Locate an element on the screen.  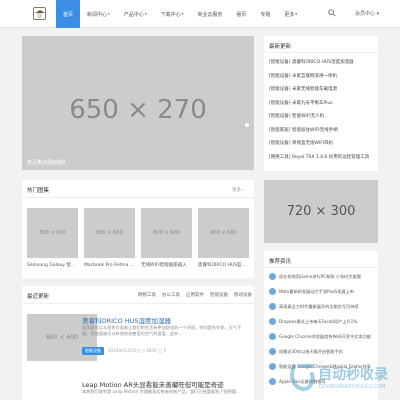
hot-gallery-title: 热门图集 is located at coordinates (38, 191).